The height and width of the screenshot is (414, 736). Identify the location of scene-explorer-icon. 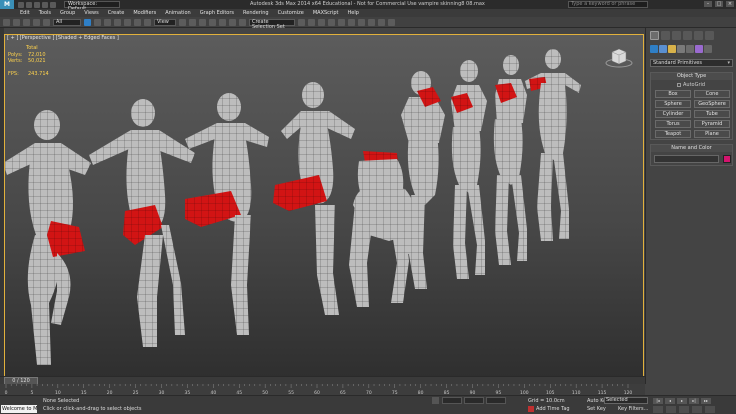
(321, 22).